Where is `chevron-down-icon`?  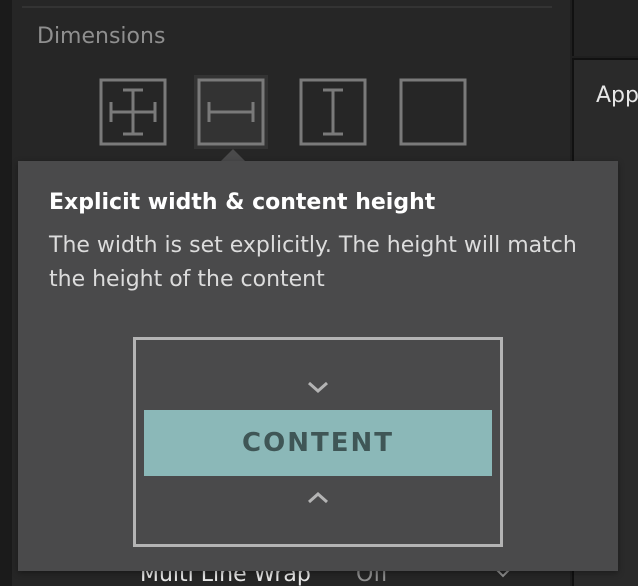
chevron-down-icon is located at coordinates (318, 387).